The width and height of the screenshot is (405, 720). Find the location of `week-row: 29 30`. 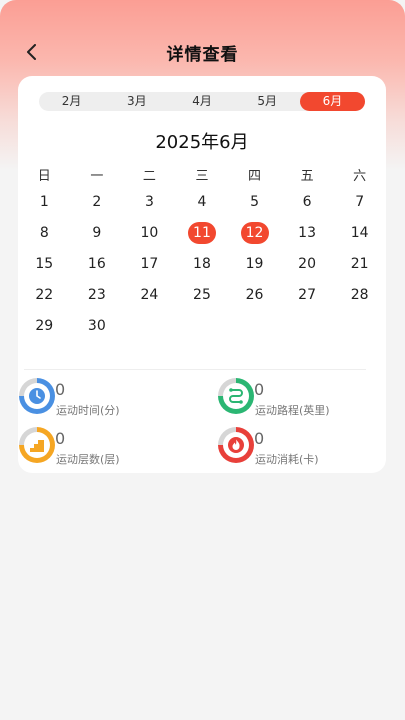

week-row: 29 30 is located at coordinates (202, 326).